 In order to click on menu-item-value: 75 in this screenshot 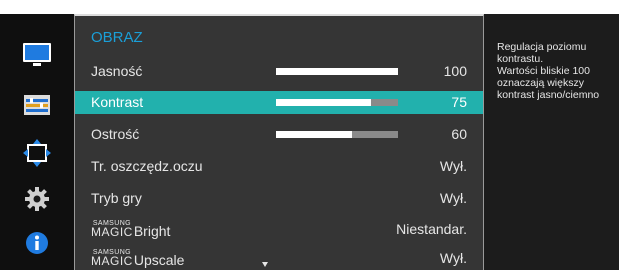, I will do `click(459, 102)`.